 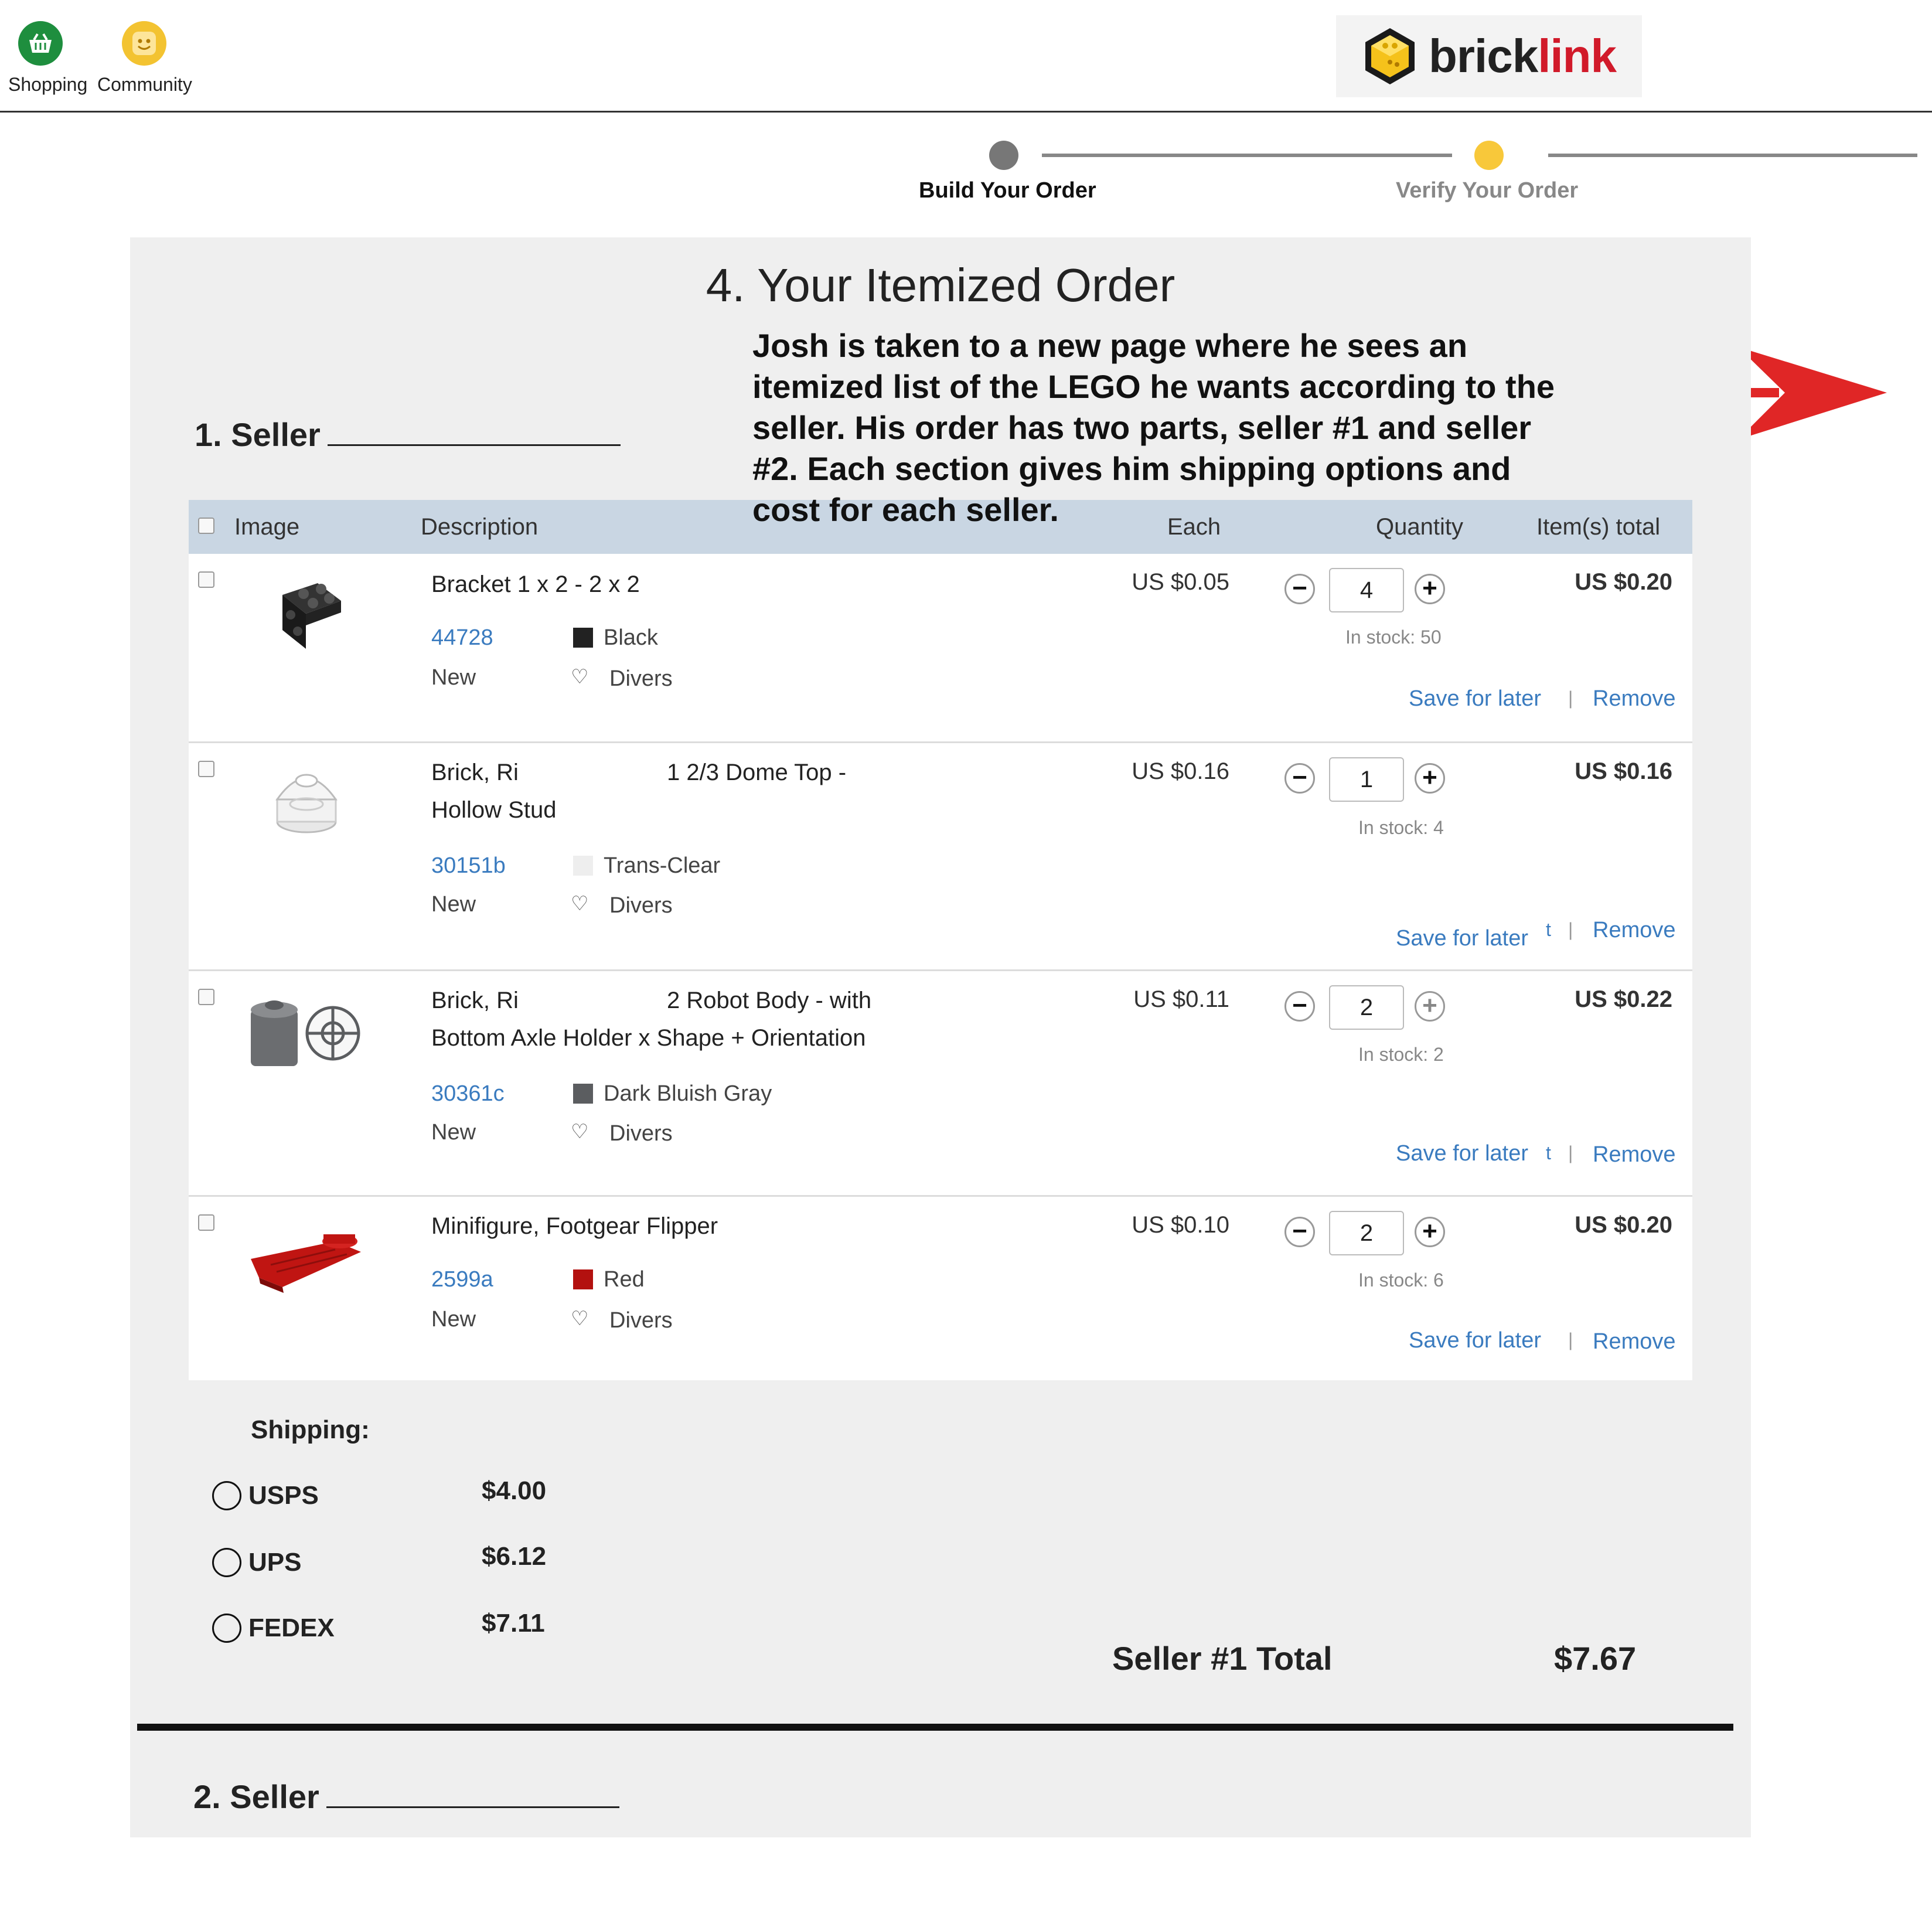 What do you see at coordinates (283, 1495) in the screenshot?
I see `shipping-name: USPS` at bounding box center [283, 1495].